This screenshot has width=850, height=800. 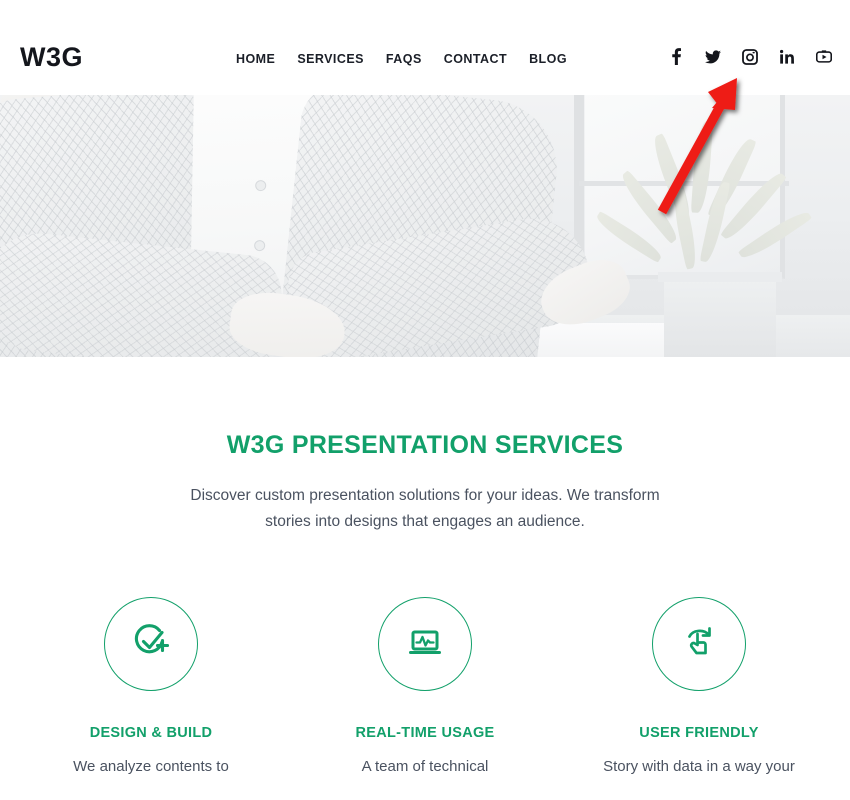 What do you see at coordinates (425, 767) in the screenshot?
I see `feature-description: A team of technical` at bounding box center [425, 767].